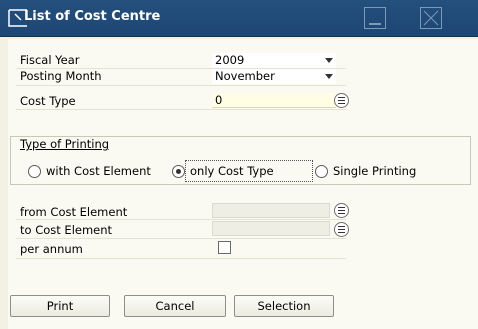 This screenshot has width=478, height=329. I want to click on cancel-button: Cancel, so click(175, 306).